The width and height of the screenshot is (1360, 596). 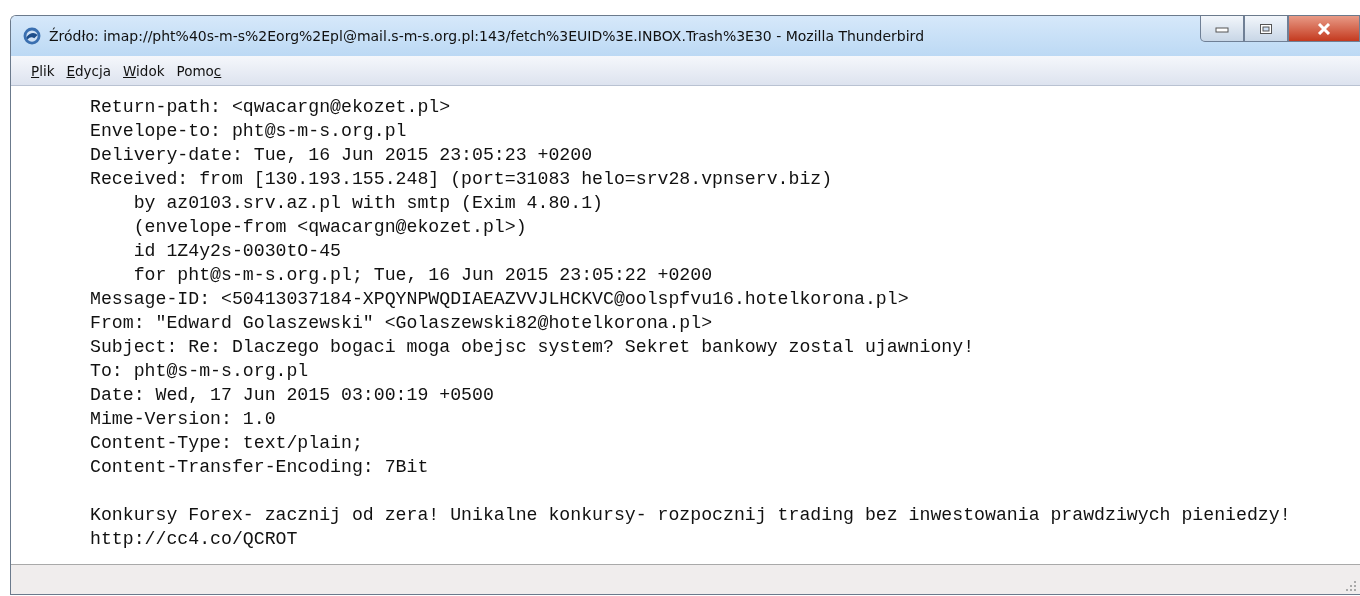 I want to click on maximize-button, so click(x=1266, y=29).